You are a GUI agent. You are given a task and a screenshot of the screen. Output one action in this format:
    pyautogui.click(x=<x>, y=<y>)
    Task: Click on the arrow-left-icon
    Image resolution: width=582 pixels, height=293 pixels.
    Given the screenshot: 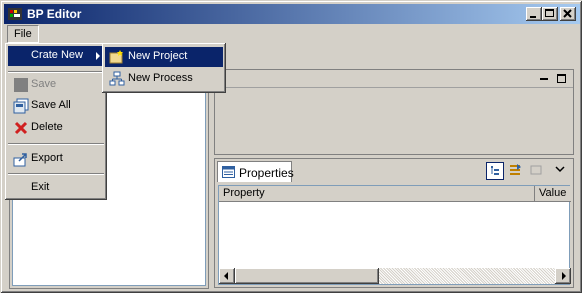 What is the action you would take?
    pyautogui.click(x=226, y=276)
    